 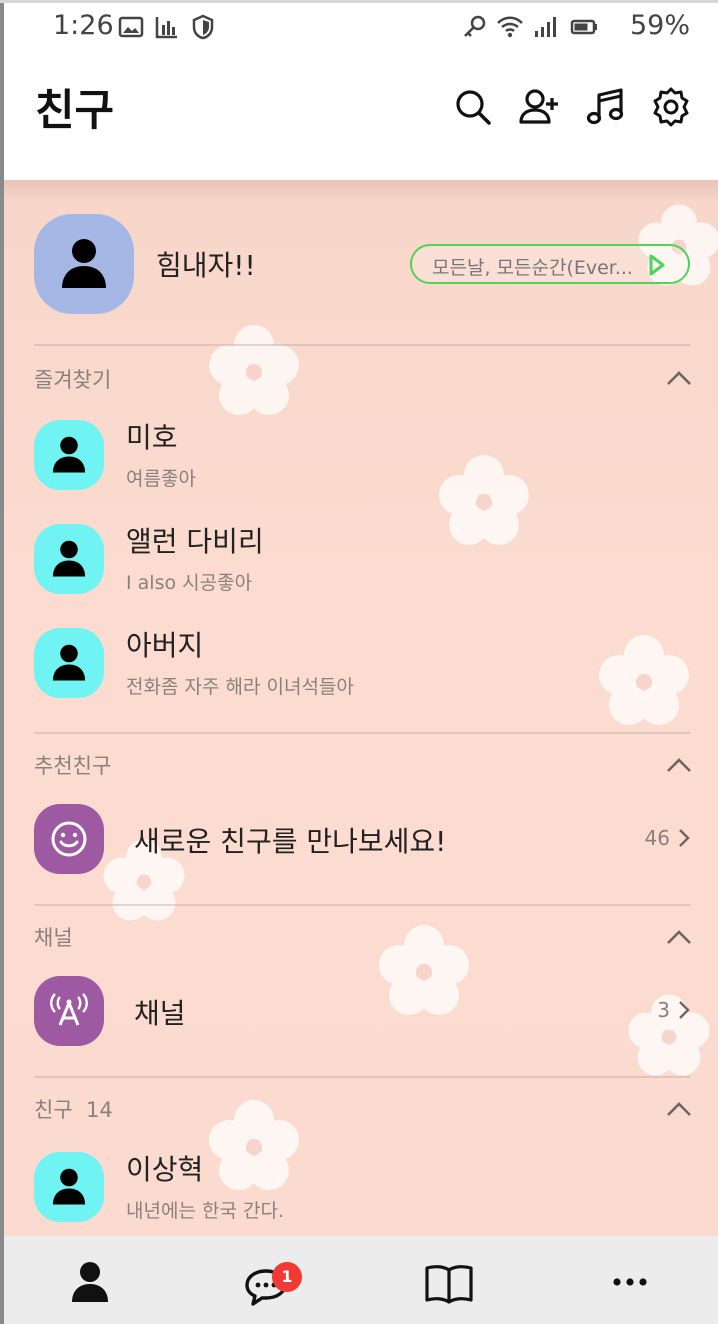 I want to click on recommend-avatar, so click(x=69, y=839).